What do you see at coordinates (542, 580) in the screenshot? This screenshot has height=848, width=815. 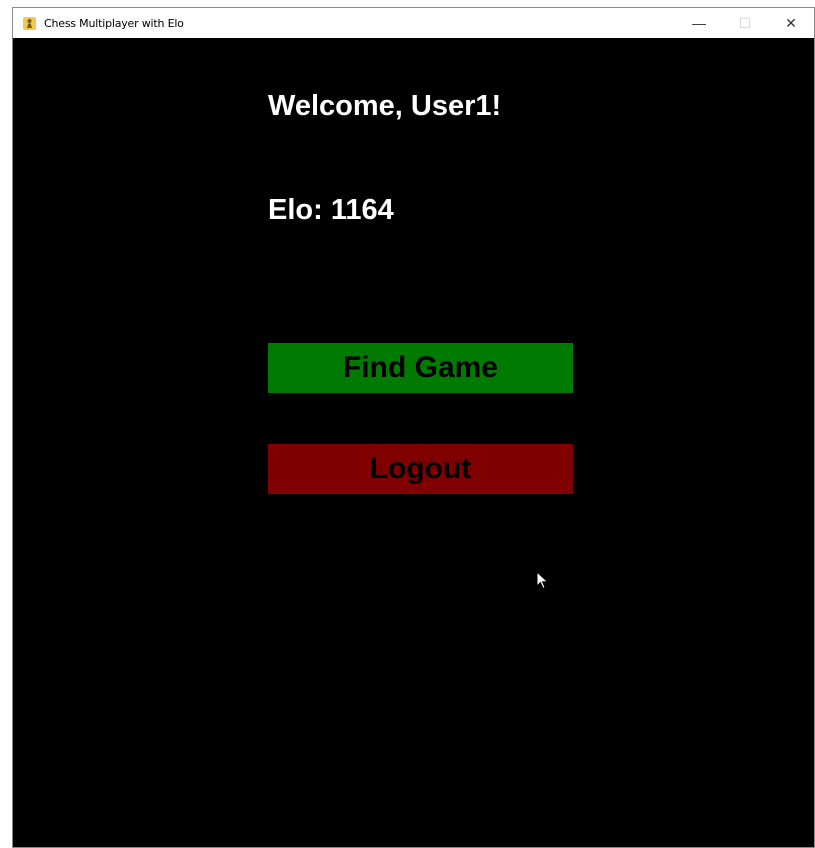 I see `mouse-cursor-icon` at bounding box center [542, 580].